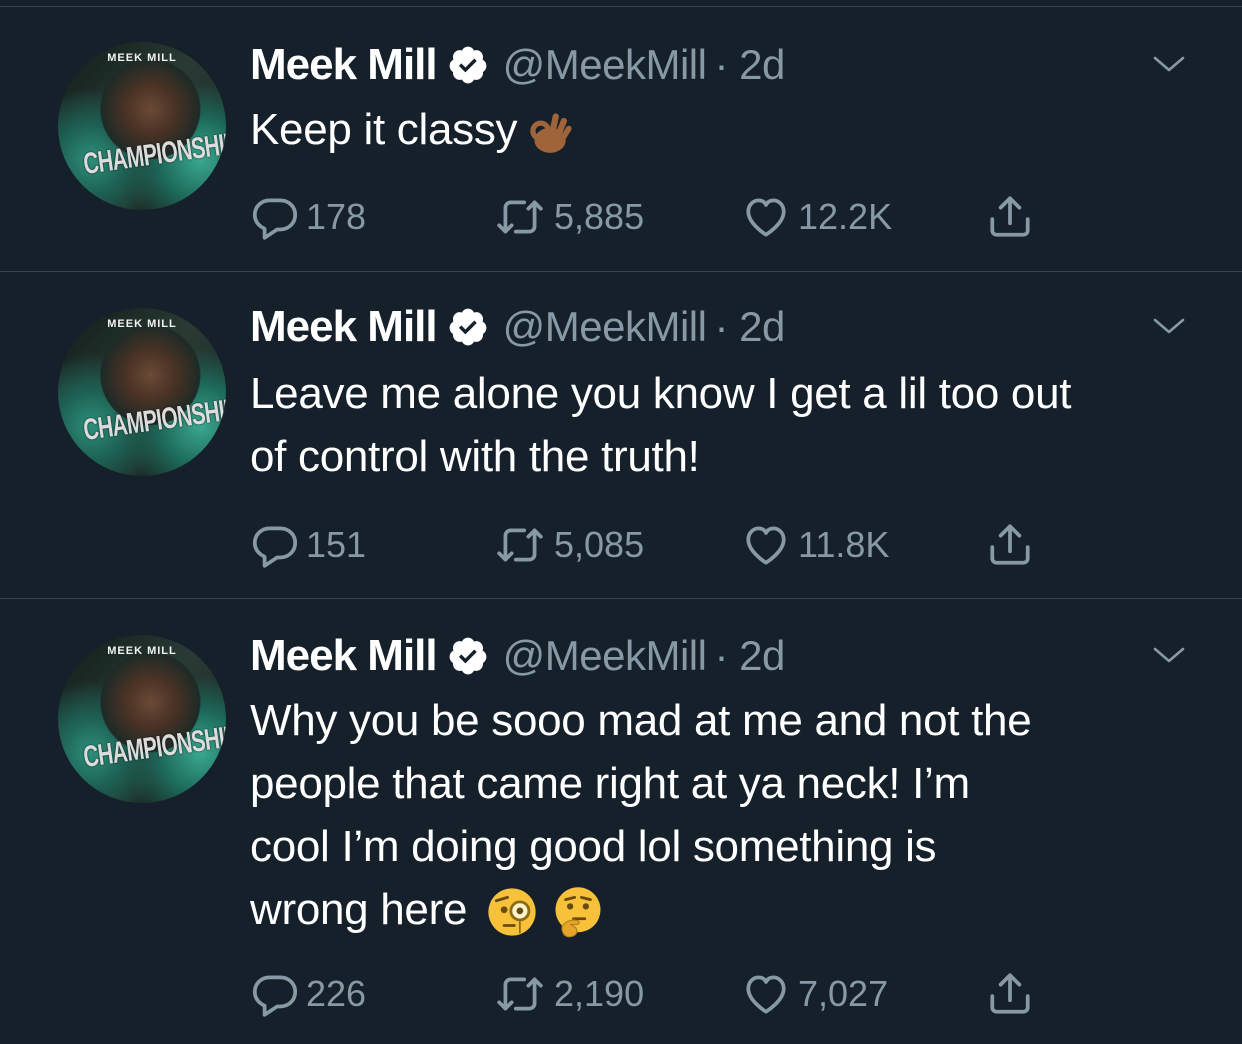  I want to click on tweet-actions: 151 5,085 11.8K, so click(660, 545).